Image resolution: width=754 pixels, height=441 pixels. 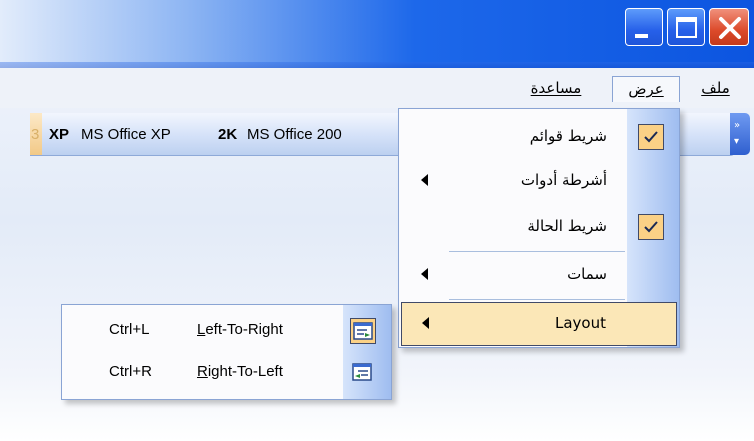 I want to click on menu-bar: ملف عرض مساعدة, so click(x=377, y=88).